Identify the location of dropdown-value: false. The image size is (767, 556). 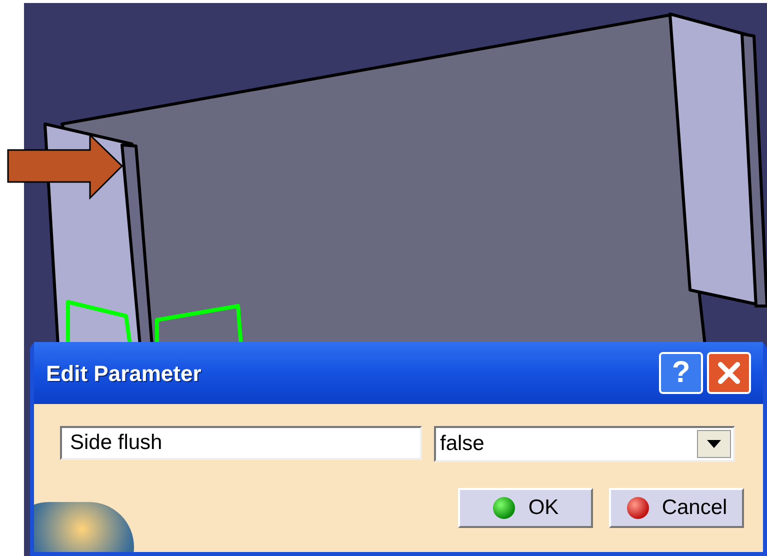
(462, 444).